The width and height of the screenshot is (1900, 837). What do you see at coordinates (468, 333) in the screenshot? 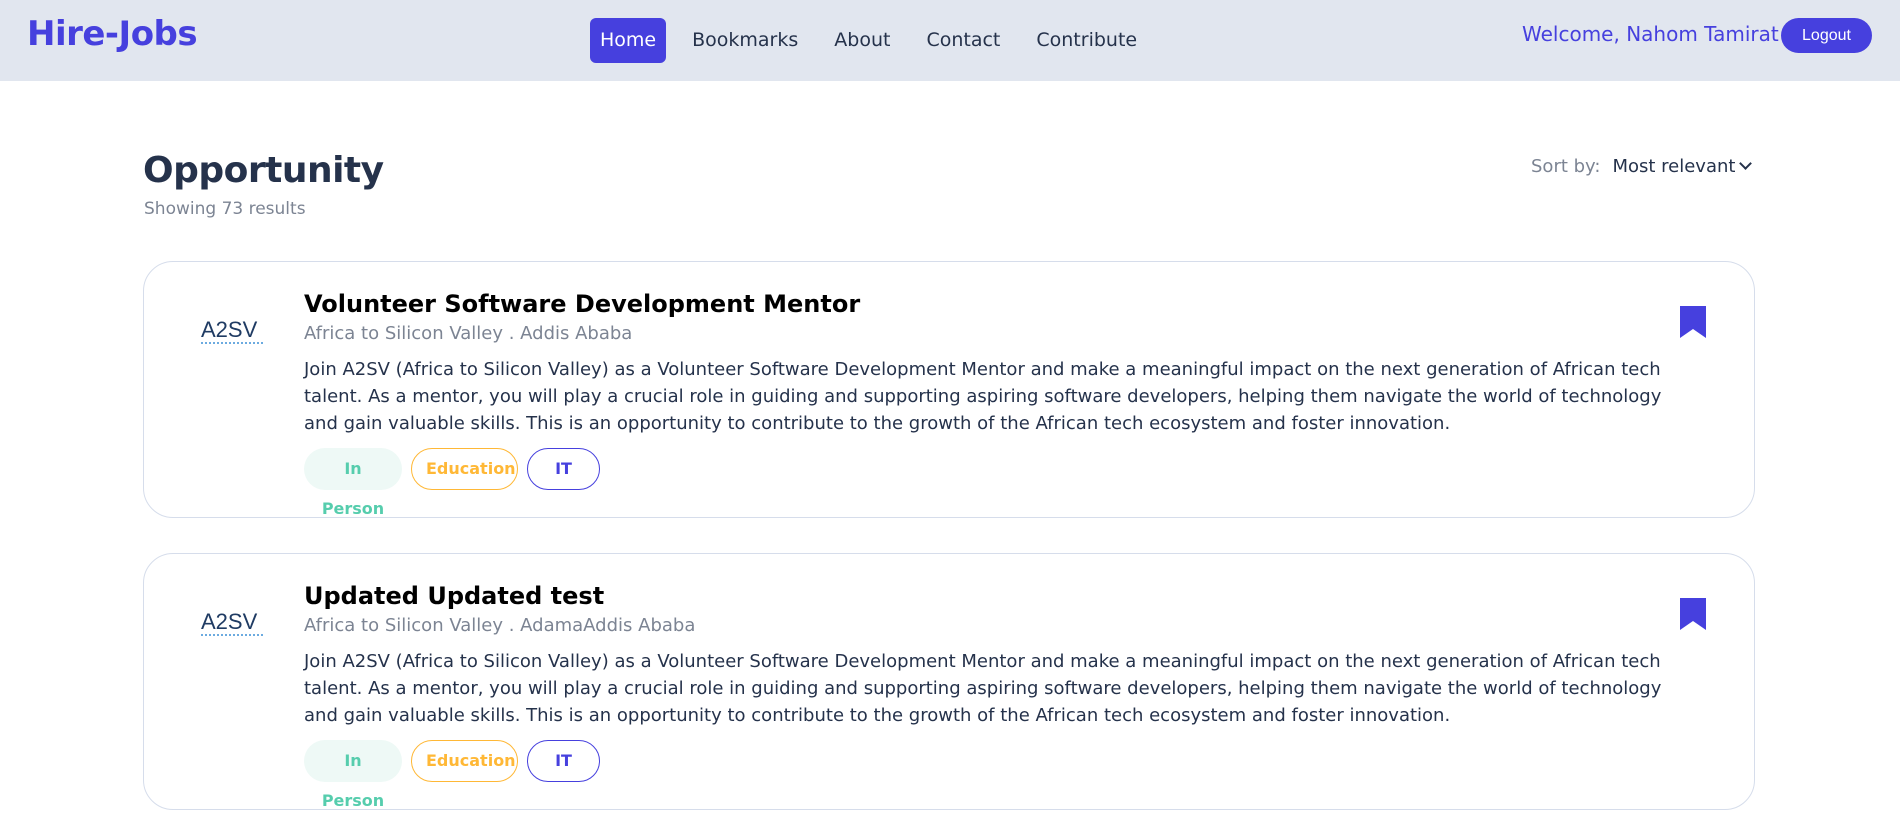
I see `job-company-location: Africa to Silicon Valley . Addis Ababa` at bounding box center [468, 333].